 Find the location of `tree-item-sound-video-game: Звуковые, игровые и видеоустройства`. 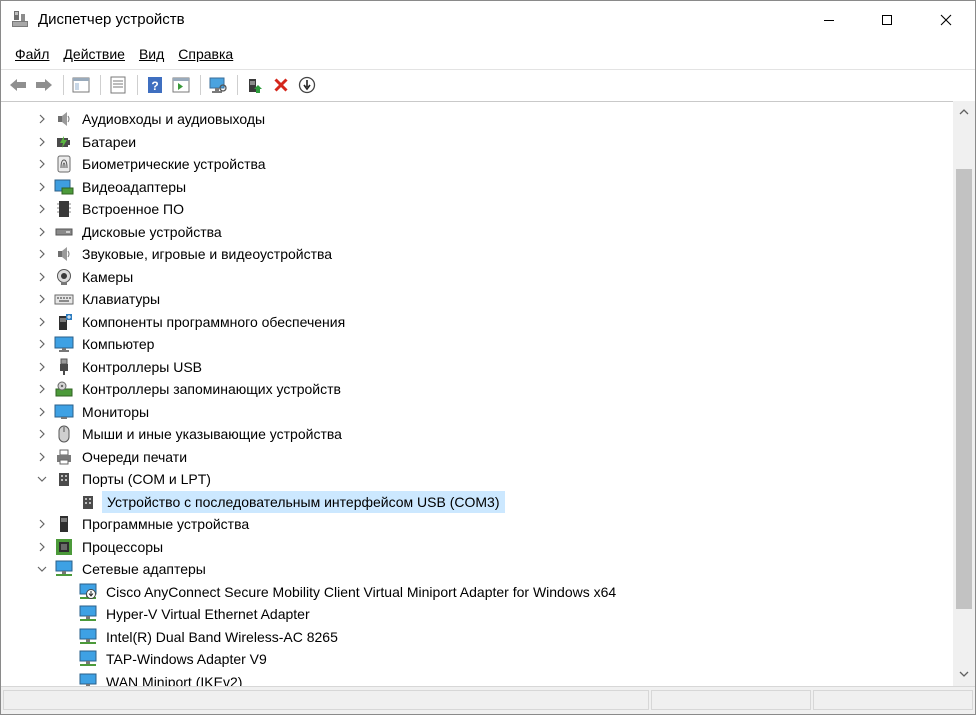

tree-item-sound-video-game: Звуковые, игровые и видеоустройства is located at coordinates (477, 254).